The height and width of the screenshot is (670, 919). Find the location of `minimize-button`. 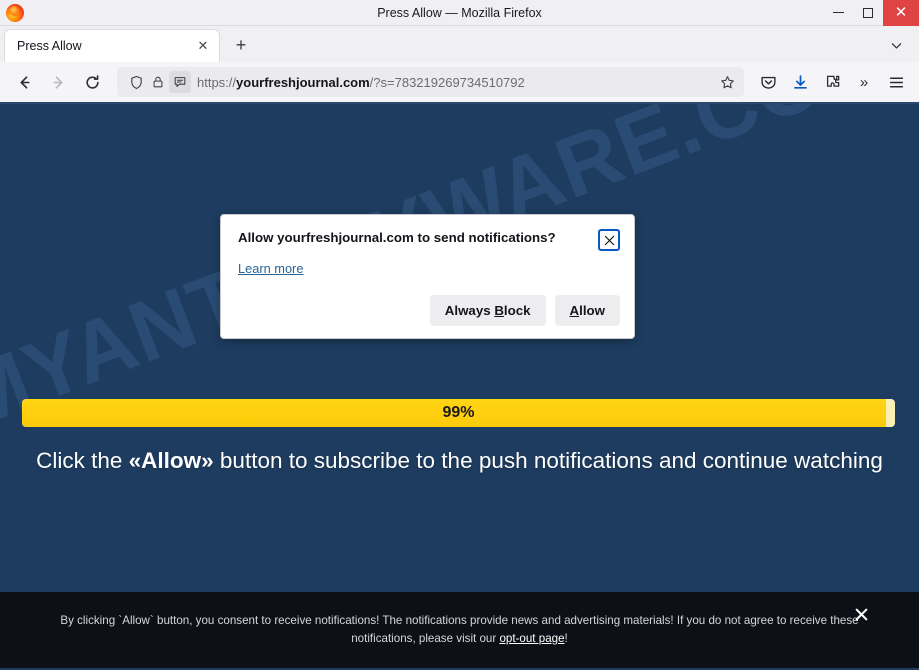

minimize-button is located at coordinates (838, 13).